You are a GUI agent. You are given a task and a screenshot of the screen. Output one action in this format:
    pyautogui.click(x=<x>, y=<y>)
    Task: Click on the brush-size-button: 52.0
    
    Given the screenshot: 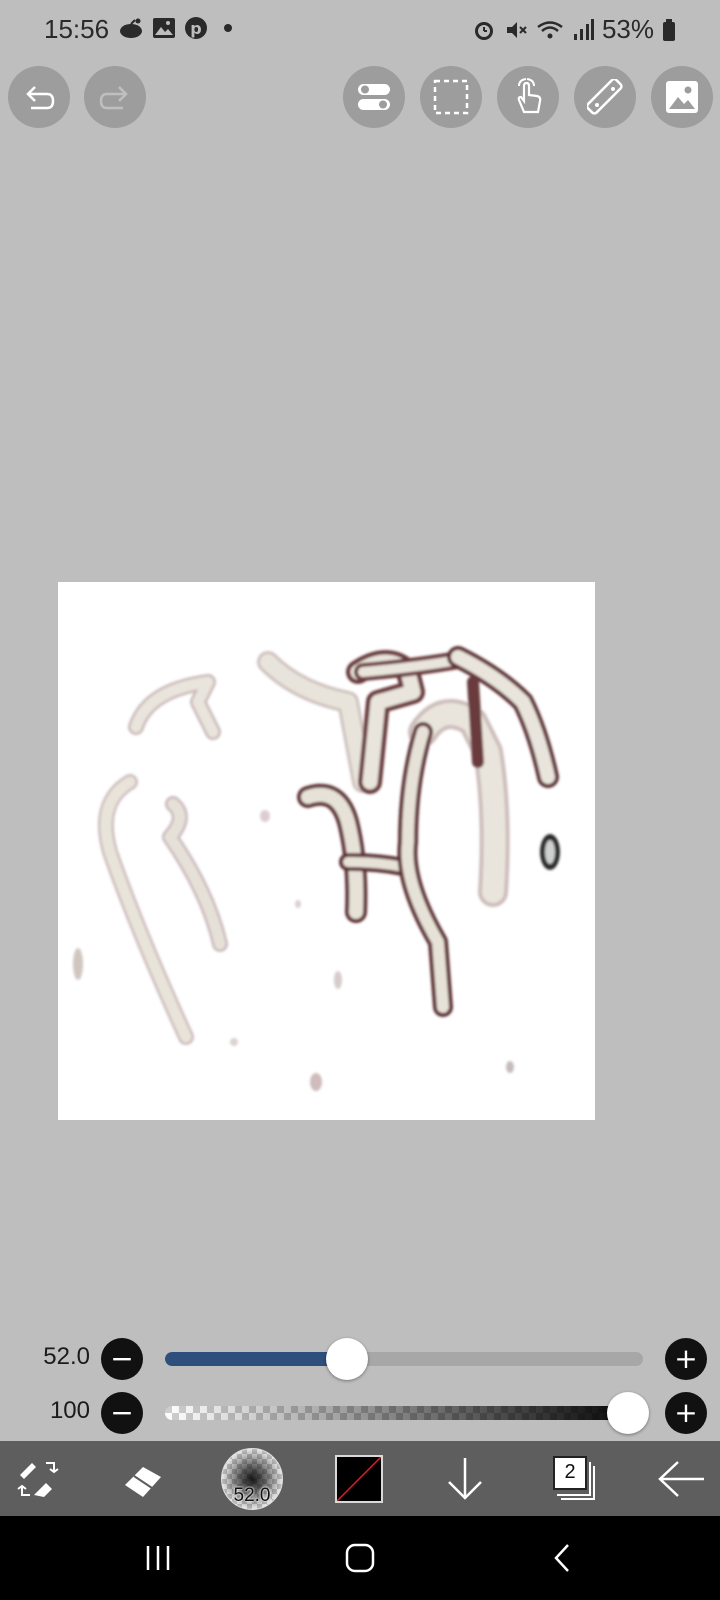 What is the action you would take?
    pyautogui.click(x=252, y=1478)
    